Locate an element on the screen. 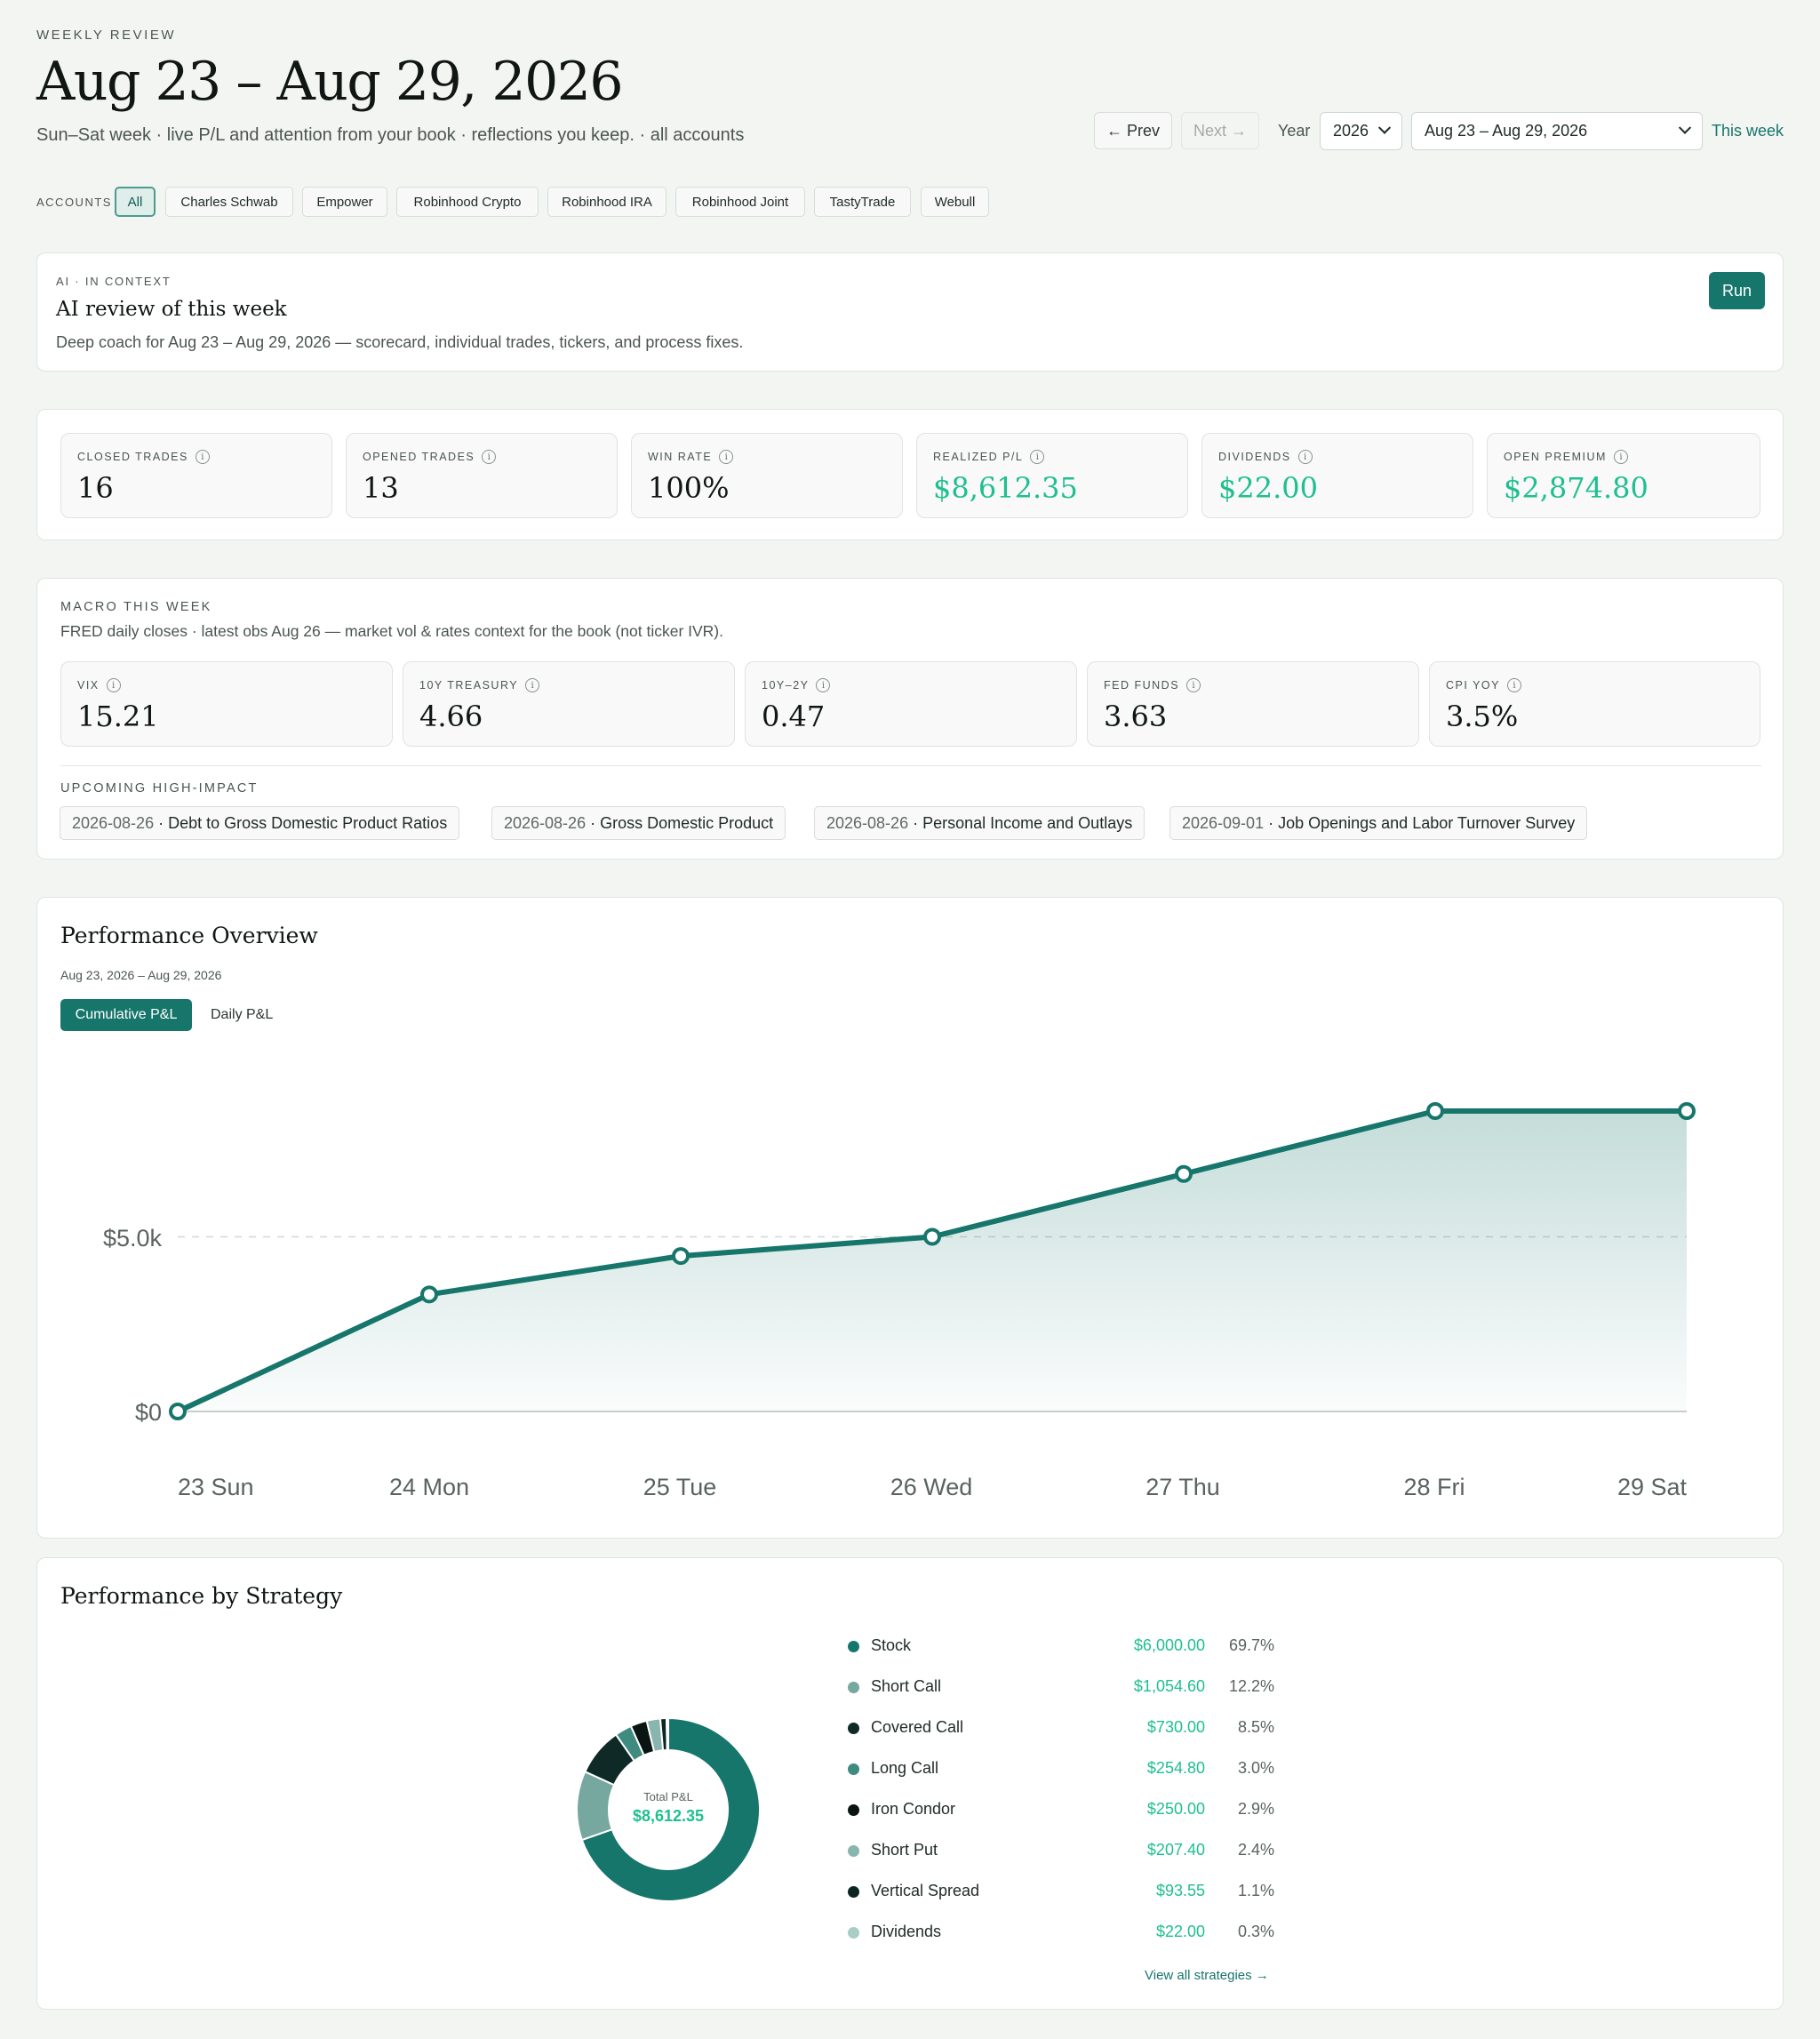 This screenshot has height=2039, width=1820. account-chip-webull: Webull is located at coordinates (955, 202).